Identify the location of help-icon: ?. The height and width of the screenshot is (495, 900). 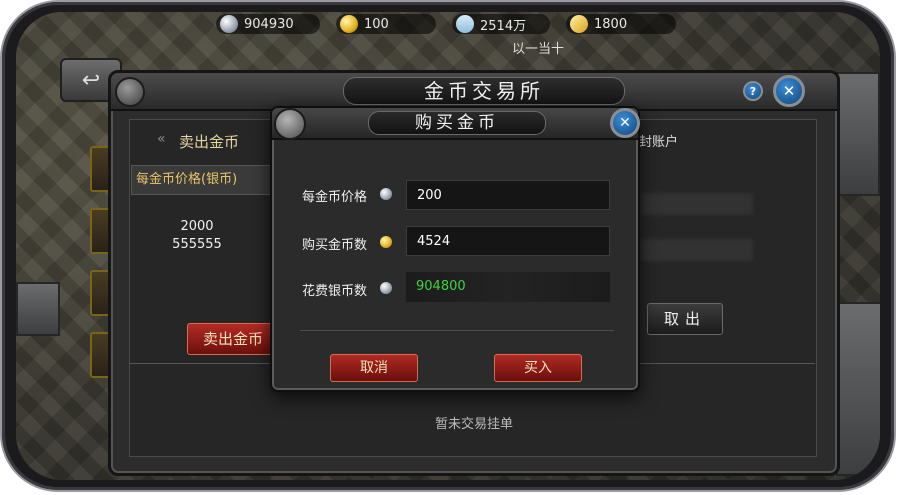
(753, 91).